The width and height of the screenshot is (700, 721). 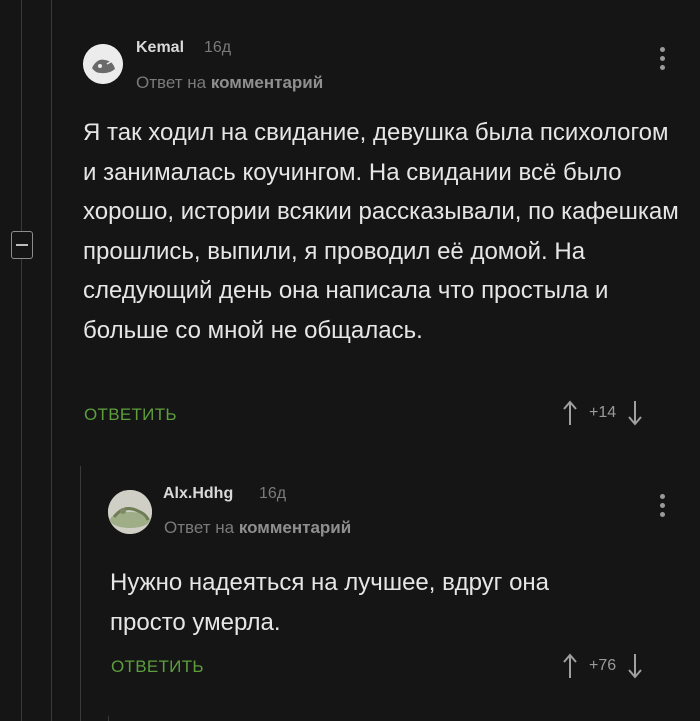 I want to click on comment-score: +76, so click(x=603, y=665).